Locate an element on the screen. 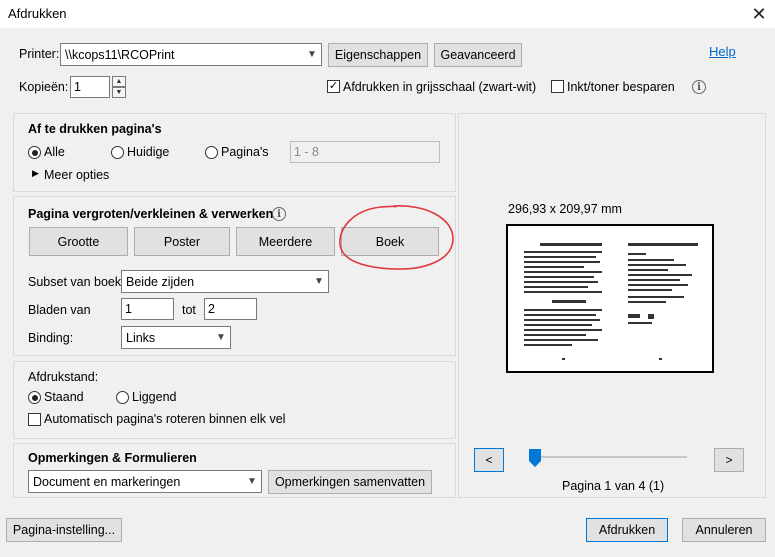 This screenshot has height=557, width=775. multiple-button: Meerdere is located at coordinates (285, 241).